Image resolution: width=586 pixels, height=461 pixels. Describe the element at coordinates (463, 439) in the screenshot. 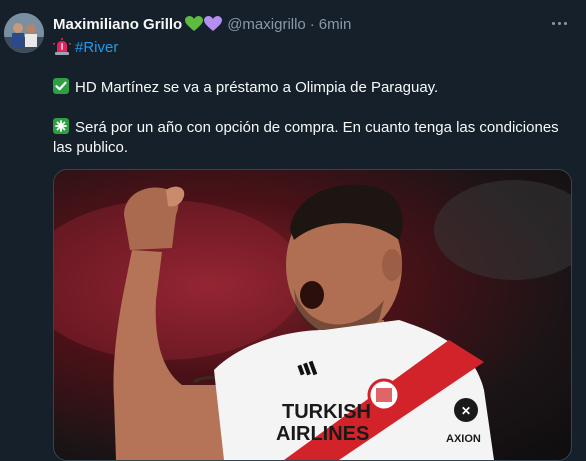

I see `sponsor-text: AXION` at that location.